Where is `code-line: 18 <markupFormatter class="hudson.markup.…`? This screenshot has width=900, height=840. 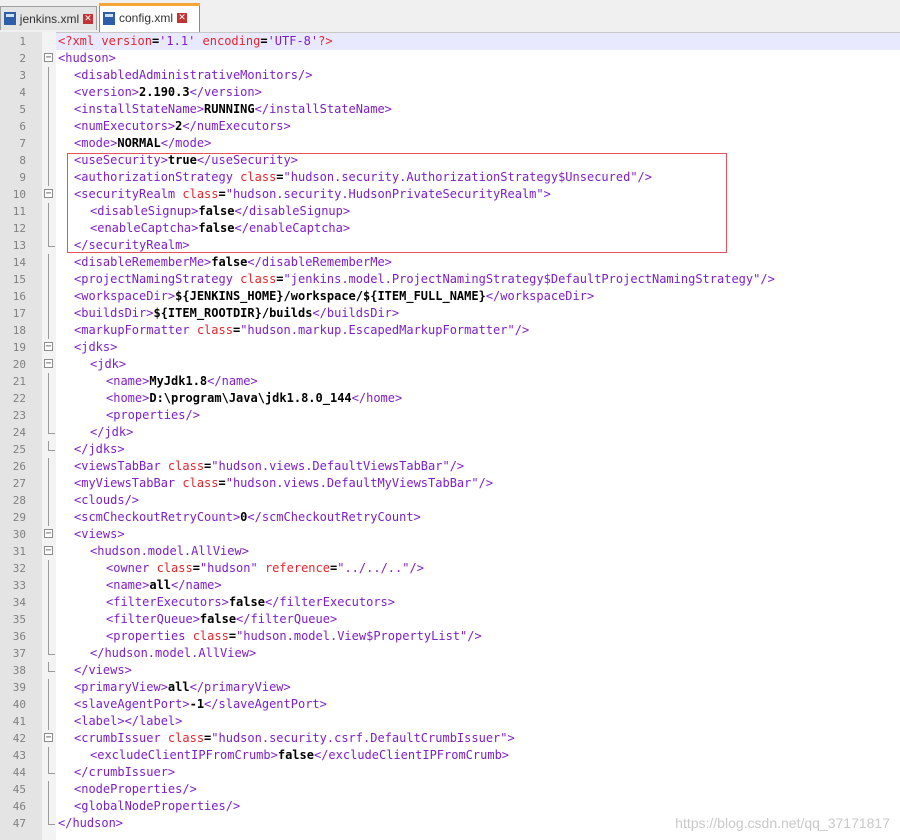 code-line: 18 <markupFormatter class="hudson.markup.… is located at coordinates (450, 330).